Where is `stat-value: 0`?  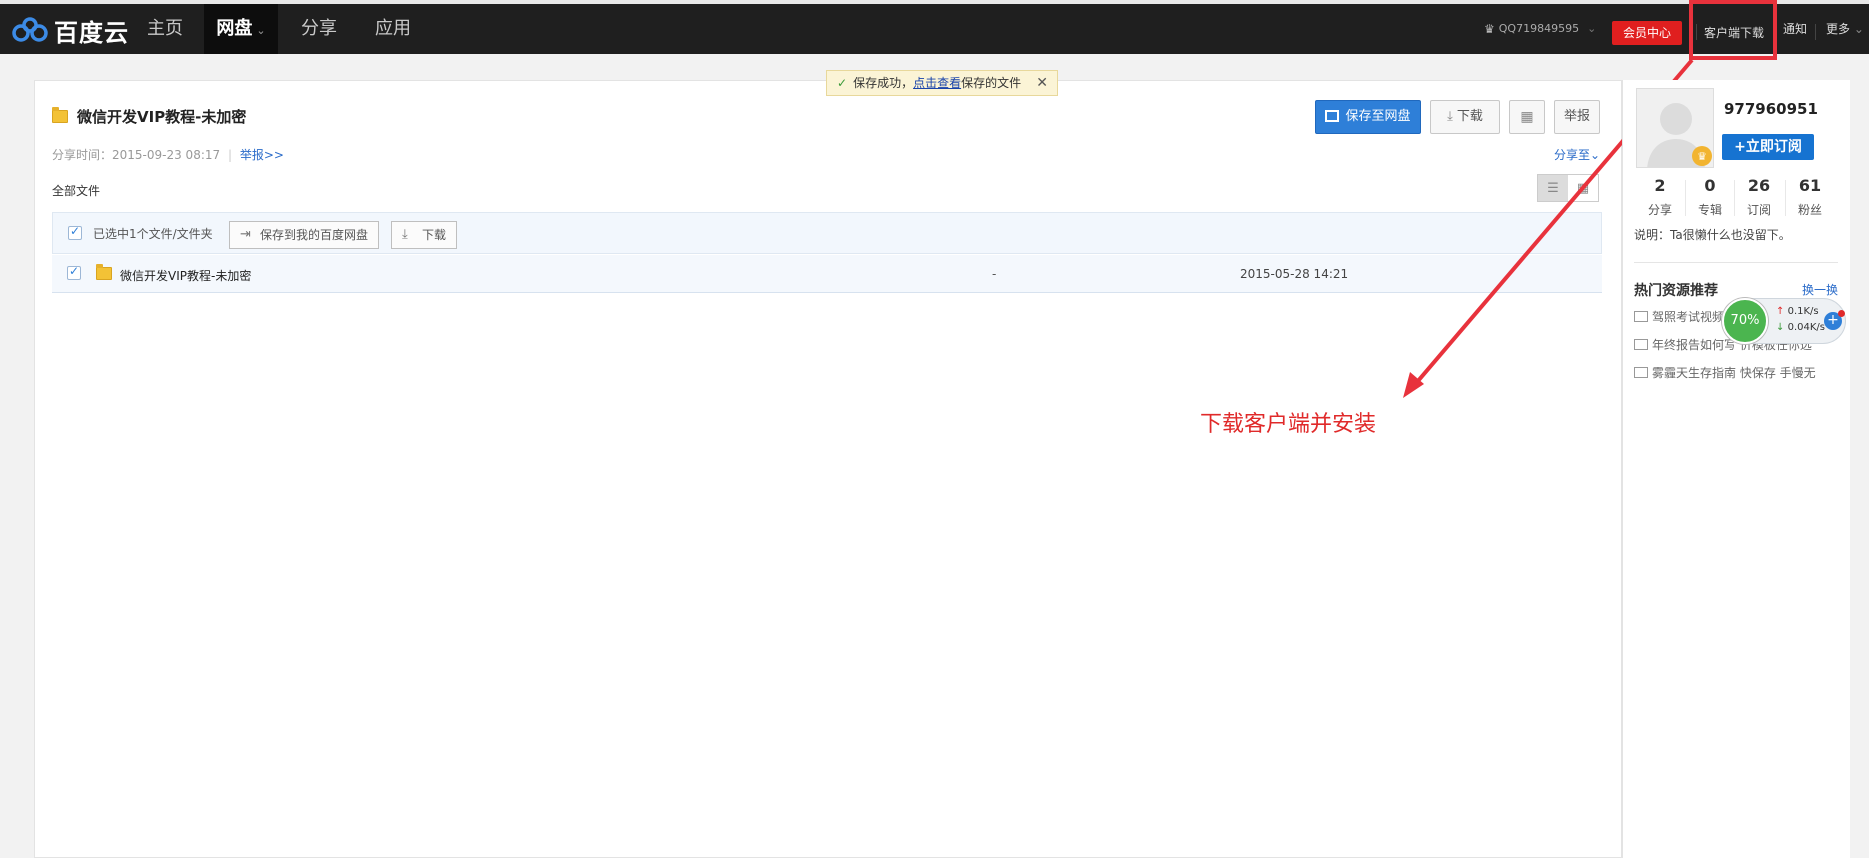 stat-value: 0 is located at coordinates (1710, 185).